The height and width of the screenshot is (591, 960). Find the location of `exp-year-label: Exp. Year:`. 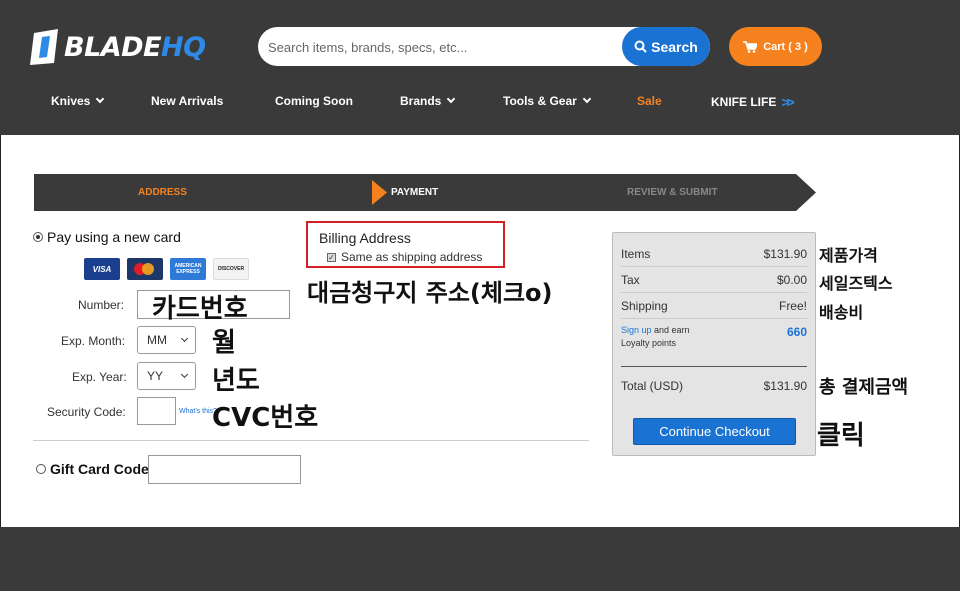

exp-year-label: Exp. Year: is located at coordinates (99, 377).